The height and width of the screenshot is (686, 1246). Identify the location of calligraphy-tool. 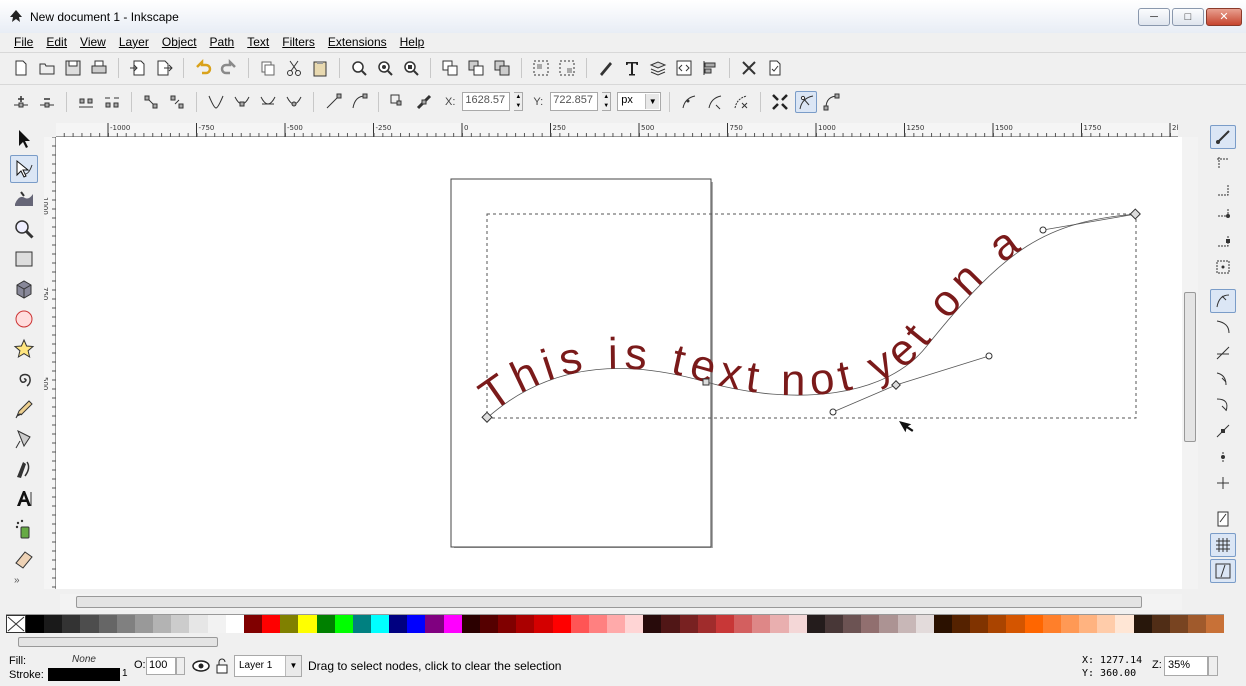
(24, 469).